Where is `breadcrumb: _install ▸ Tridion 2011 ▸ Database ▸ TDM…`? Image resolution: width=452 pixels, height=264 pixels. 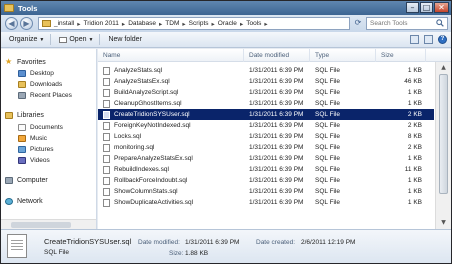 breadcrumb: _install ▸ Tridion 2011 ▸ Database ▸ TDM… is located at coordinates (194, 23).